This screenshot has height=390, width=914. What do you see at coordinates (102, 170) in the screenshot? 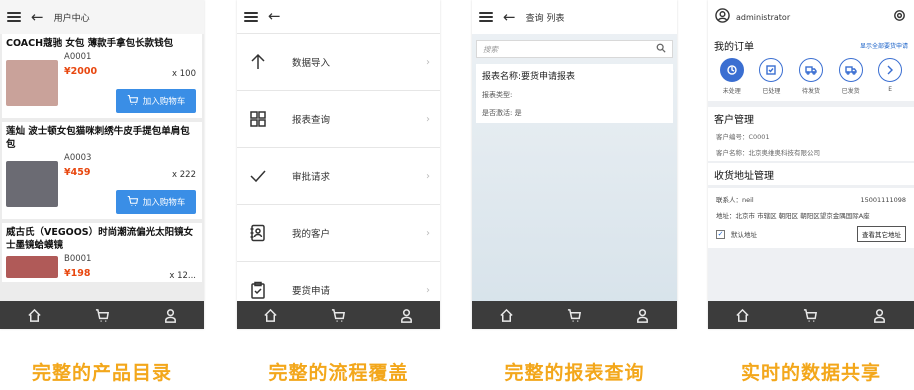
I see `product-card: 莲灿 波士顿女包猫咪刺绣牛皮手提包单肩包包 A0003 ¥459 x 222 加入购物车` at bounding box center [102, 170].